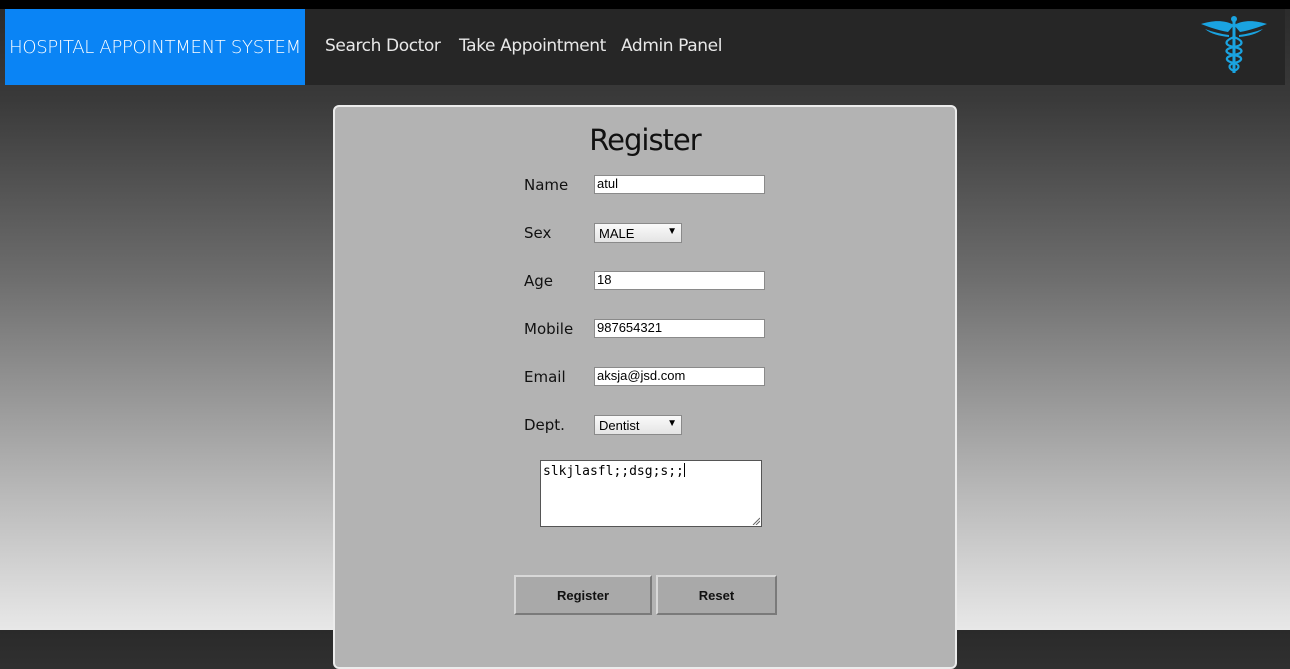 The width and height of the screenshot is (1290, 669). Describe the element at coordinates (645, 140) in the screenshot. I see `page-title: Register` at that location.